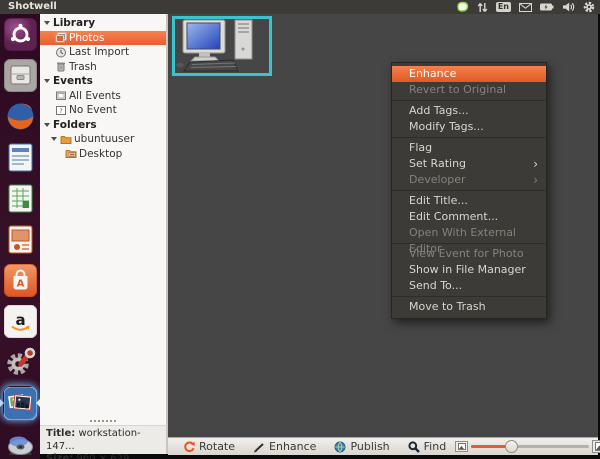  Describe the element at coordinates (189, 447) in the screenshot. I see `rotate-icon` at that location.